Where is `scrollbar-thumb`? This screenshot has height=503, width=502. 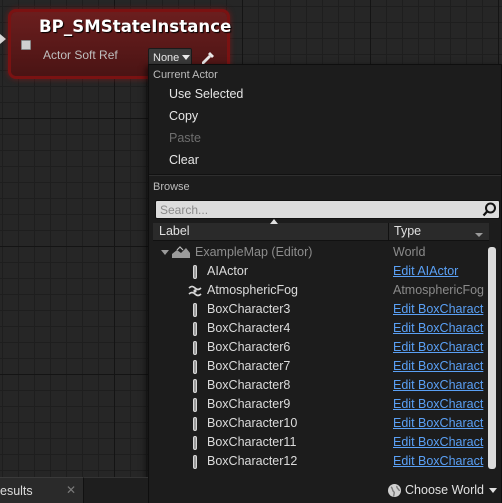
scrollbar-thumb is located at coordinates (492, 358).